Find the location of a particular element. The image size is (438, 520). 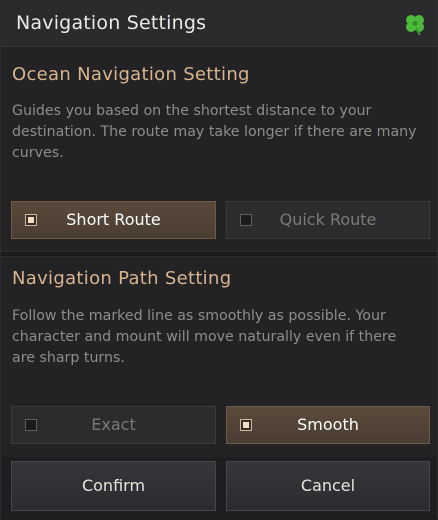

quick-route-option: Quick Route is located at coordinates (328, 220).